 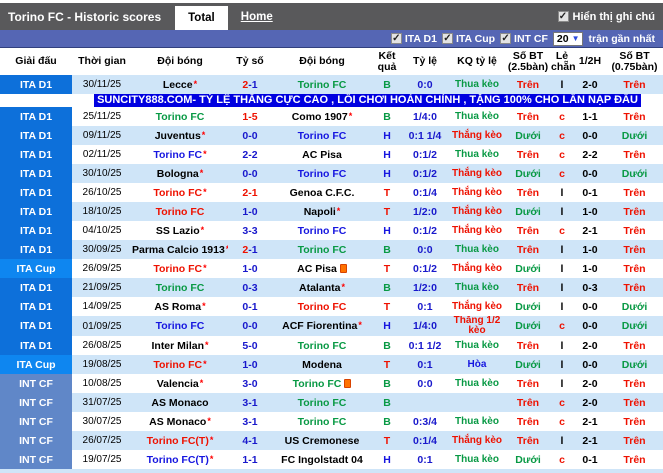 What do you see at coordinates (477, 326) in the screenshot?
I see `handicap-result: Thắng 1/2 kèo` at bounding box center [477, 326].